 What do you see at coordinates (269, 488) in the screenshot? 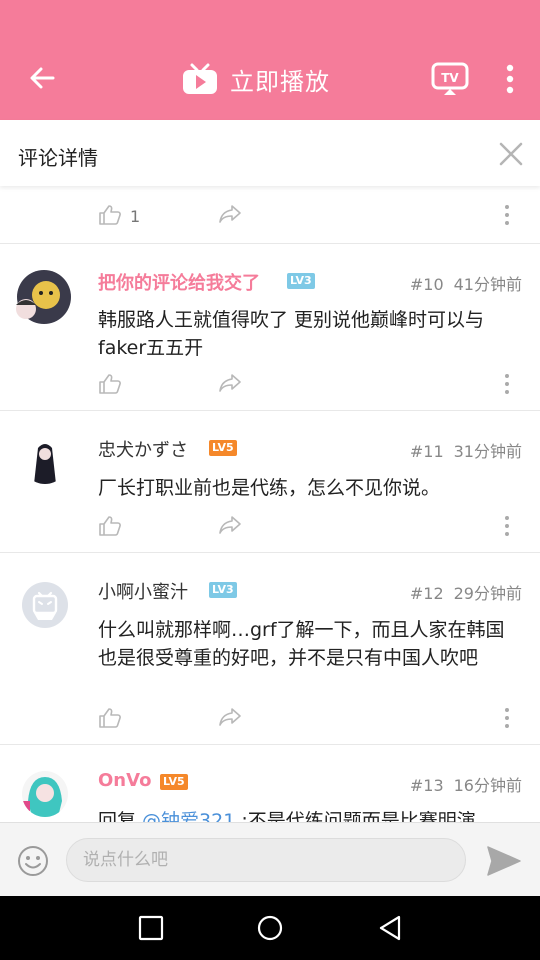
I see `comment-text: 厂长打职业前也是代练，怎么不见你说。` at bounding box center [269, 488].